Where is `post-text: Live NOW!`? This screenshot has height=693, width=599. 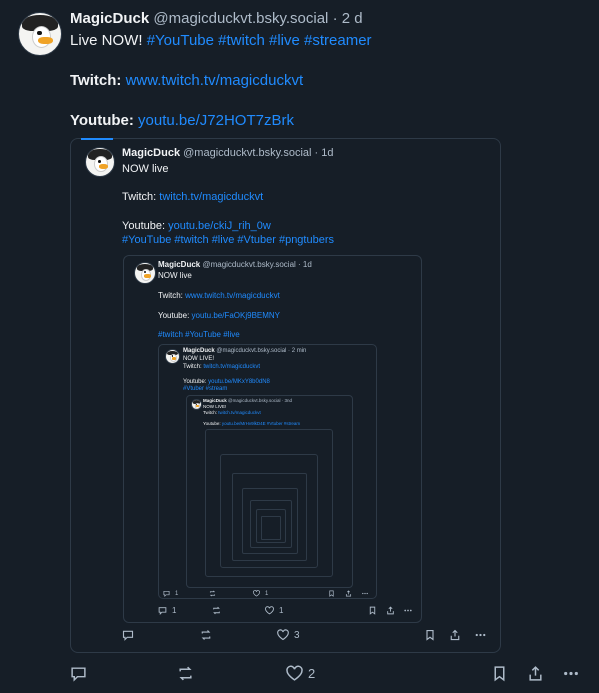
post-text: Live NOW! is located at coordinates (108, 40).